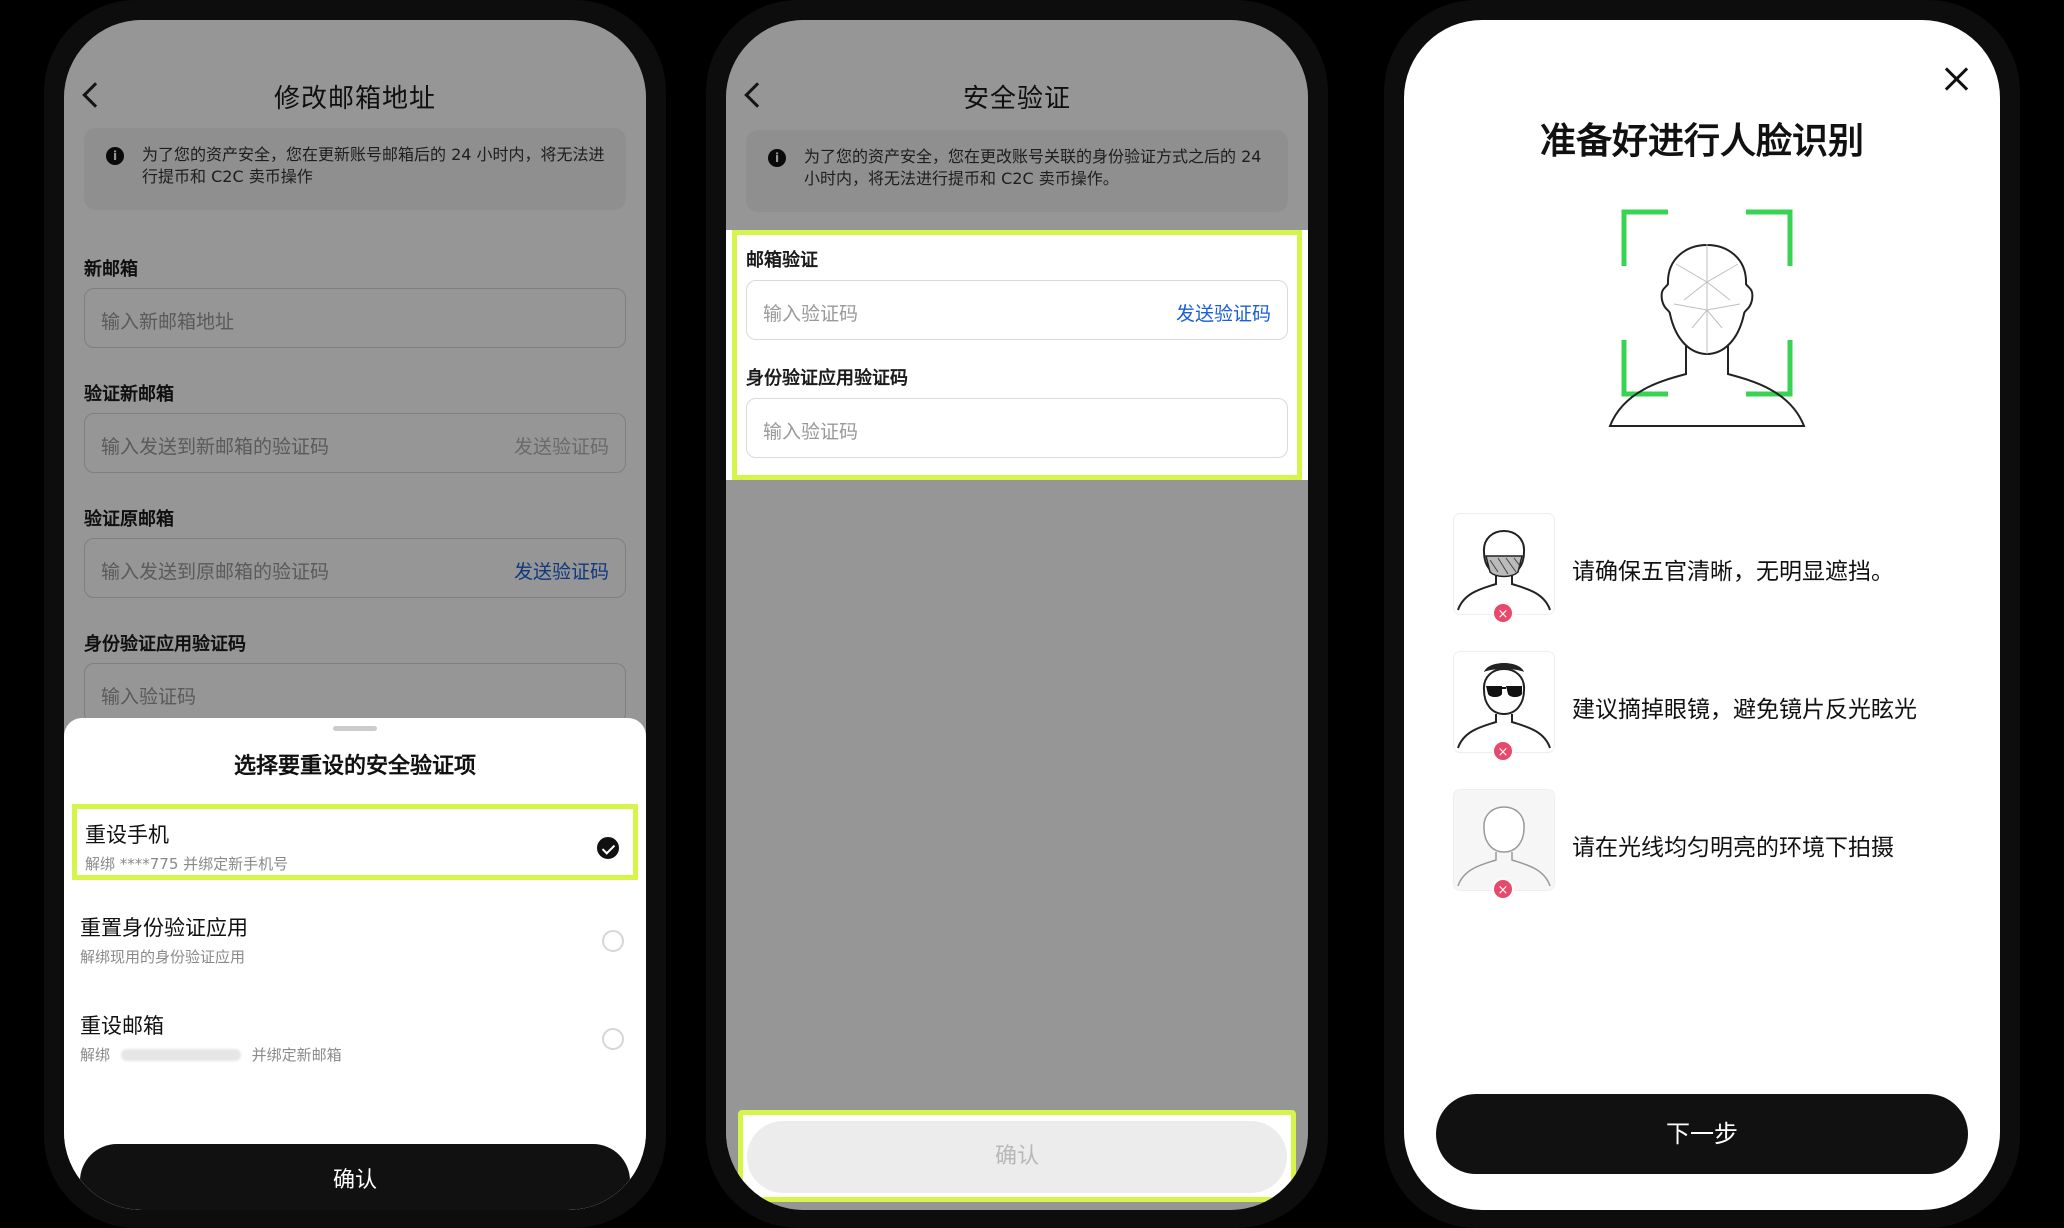  I want to click on option-reset-email: 重设邮箱 解绑 并绑定新邮箱, so click(355, 1038).